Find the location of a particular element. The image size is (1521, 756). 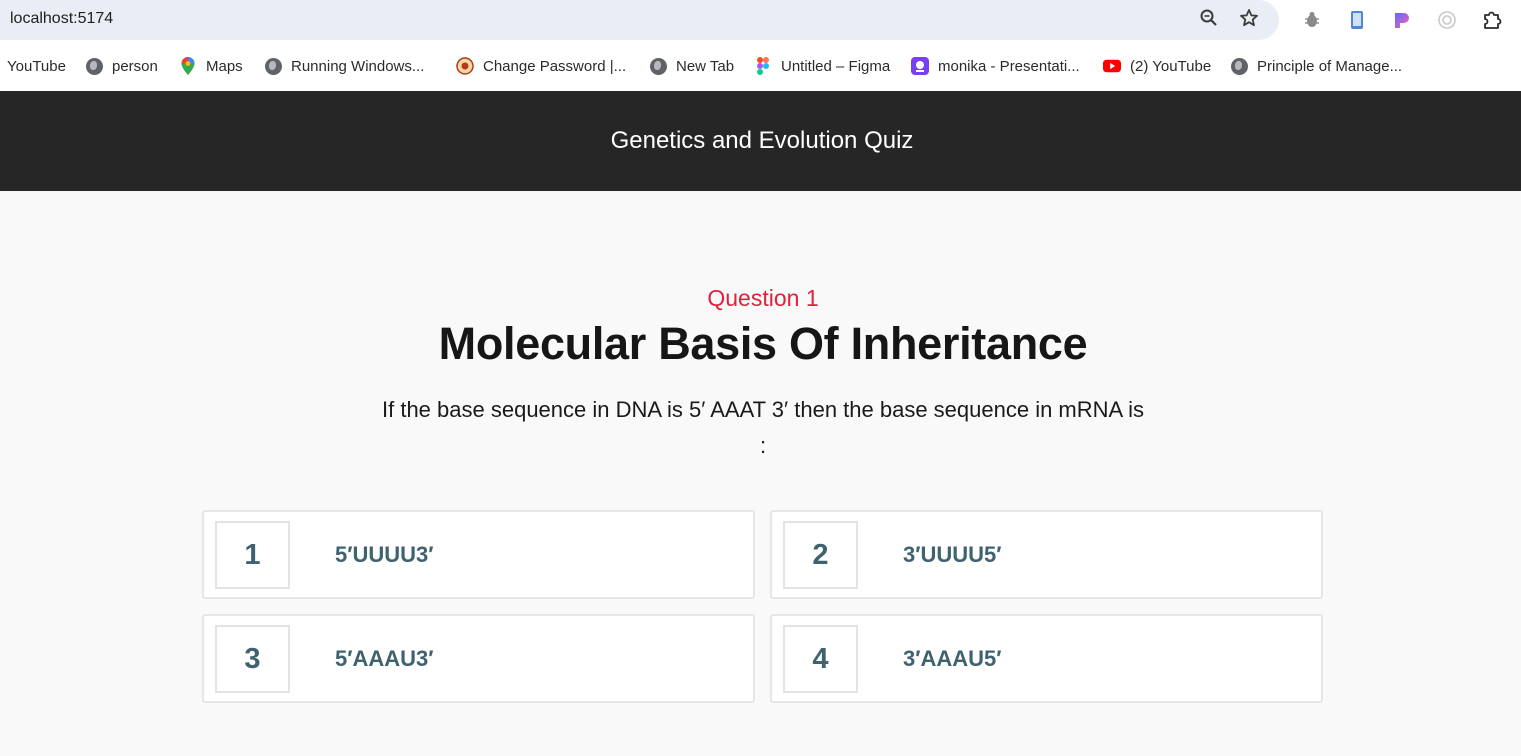

bookmark-youtube-2: (2) YouTube is located at coordinates (1157, 66).